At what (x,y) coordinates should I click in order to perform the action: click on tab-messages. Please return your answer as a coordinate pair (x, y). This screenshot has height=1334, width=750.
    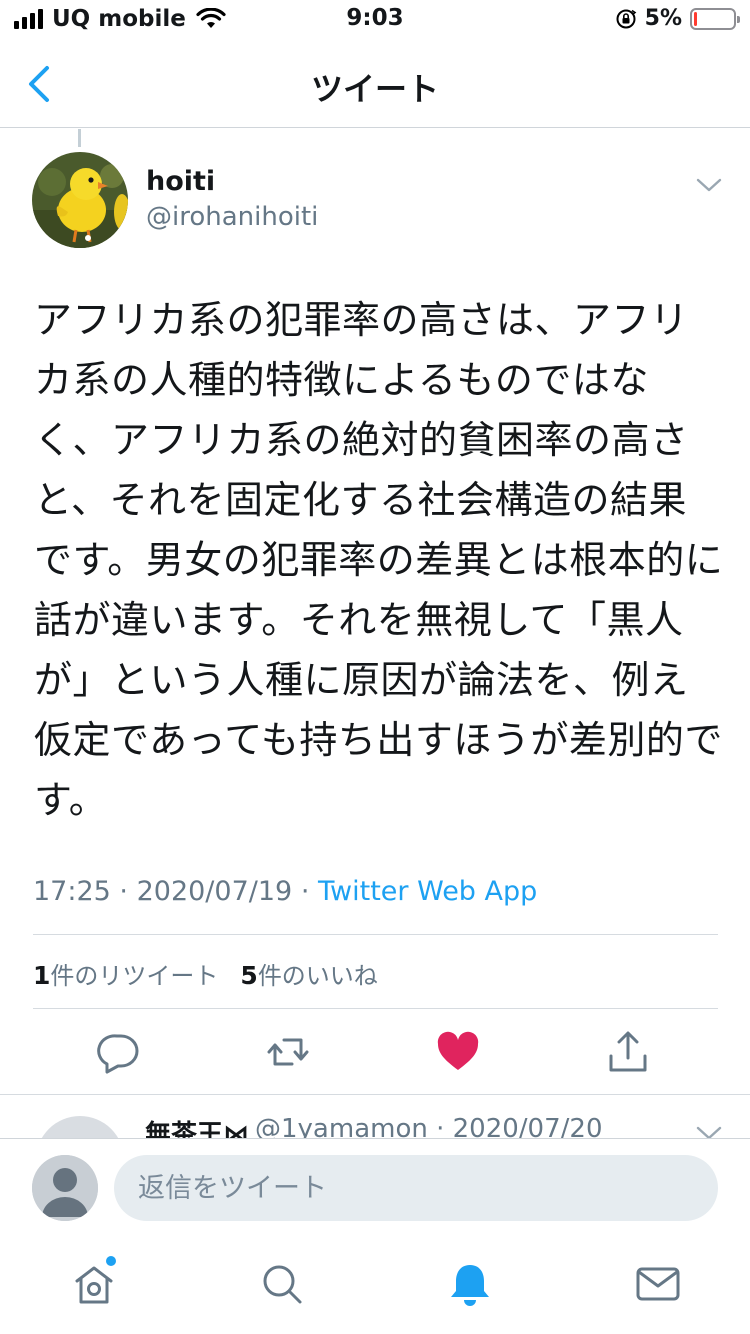
    Looking at the image, I should click on (658, 1284).